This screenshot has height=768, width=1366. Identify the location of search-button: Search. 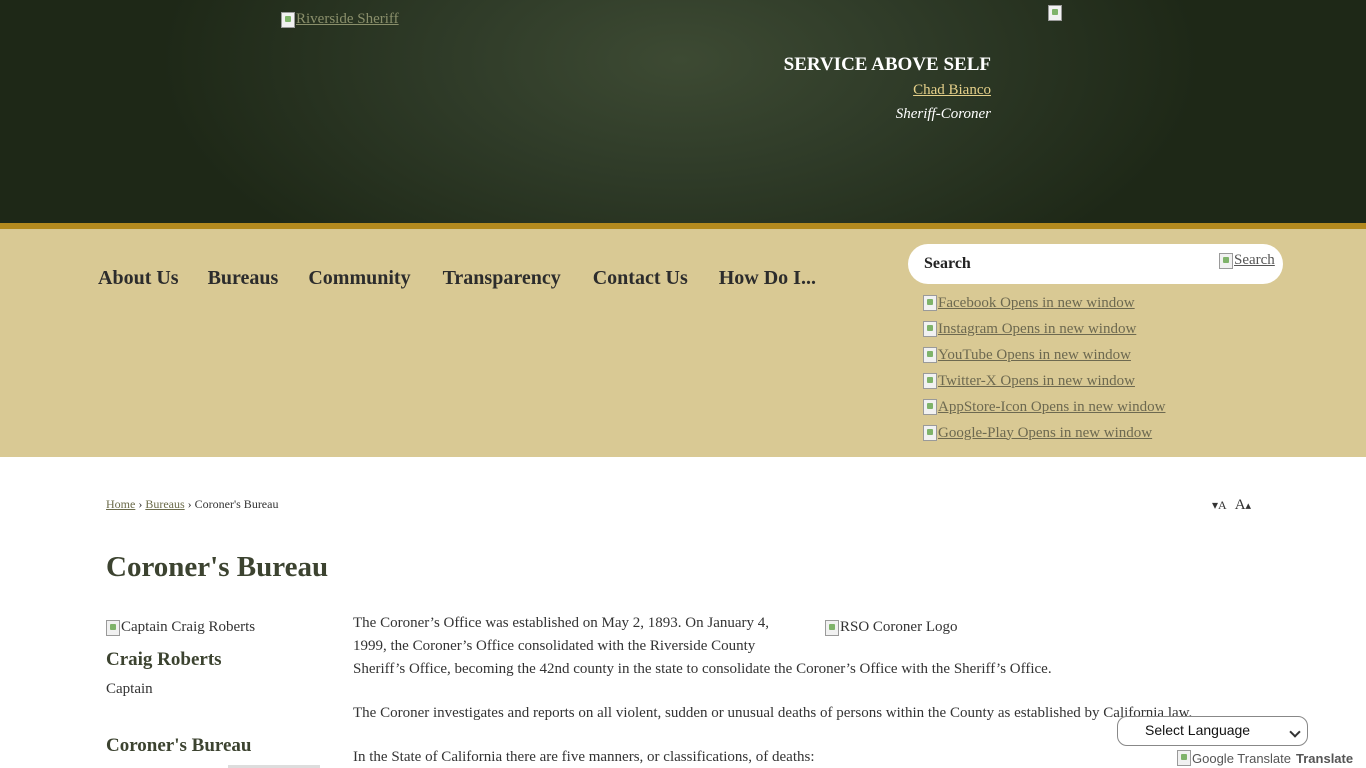
(1247, 260).